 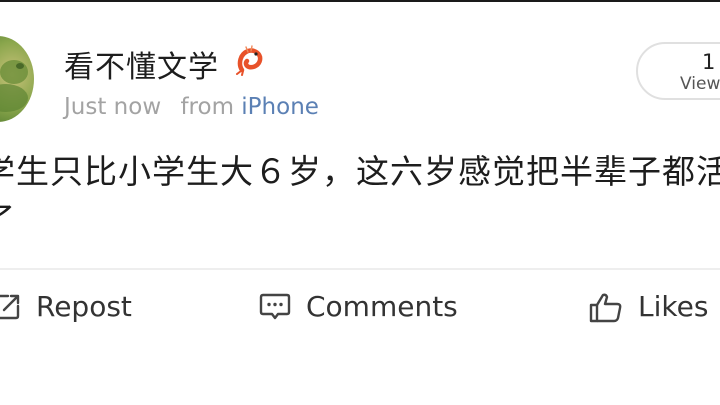 What do you see at coordinates (605, 308) in the screenshot?
I see `thumbs-up-icon` at bounding box center [605, 308].